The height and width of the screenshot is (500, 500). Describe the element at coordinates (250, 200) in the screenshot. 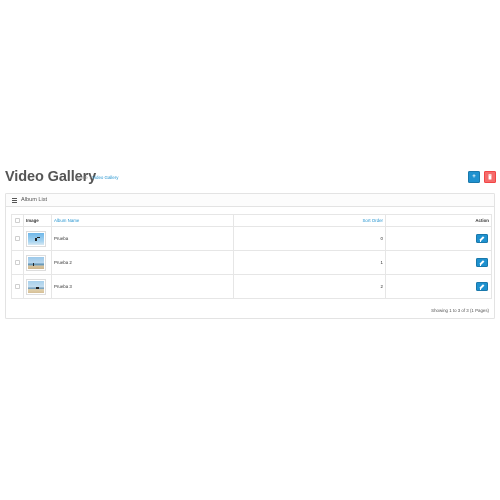

I see `panel-heading: Album List` at that location.